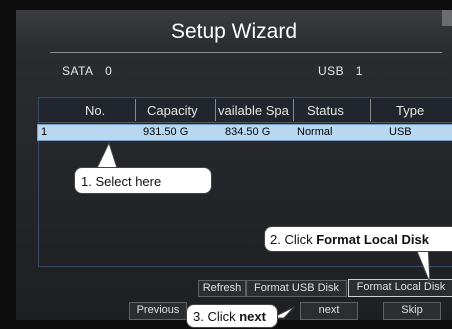 Image resolution: width=452 pixels, height=329 pixels. Describe the element at coordinates (412, 311) in the screenshot. I see `skip-button: Skip` at that location.